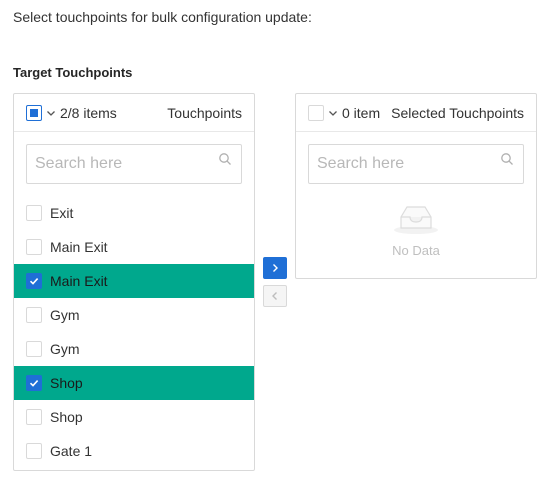  Describe the element at coordinates (62, 213) in the screenshot. I see `item-label: Exit` at that location.